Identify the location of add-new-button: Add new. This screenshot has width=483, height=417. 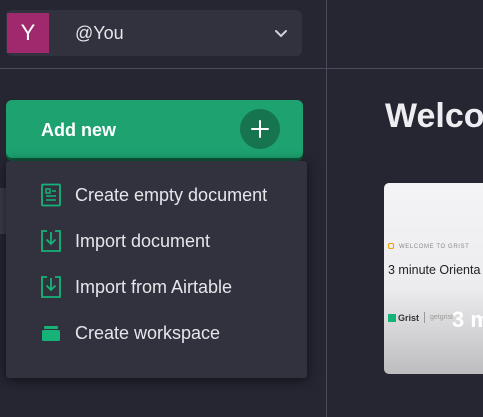
(154, 129).